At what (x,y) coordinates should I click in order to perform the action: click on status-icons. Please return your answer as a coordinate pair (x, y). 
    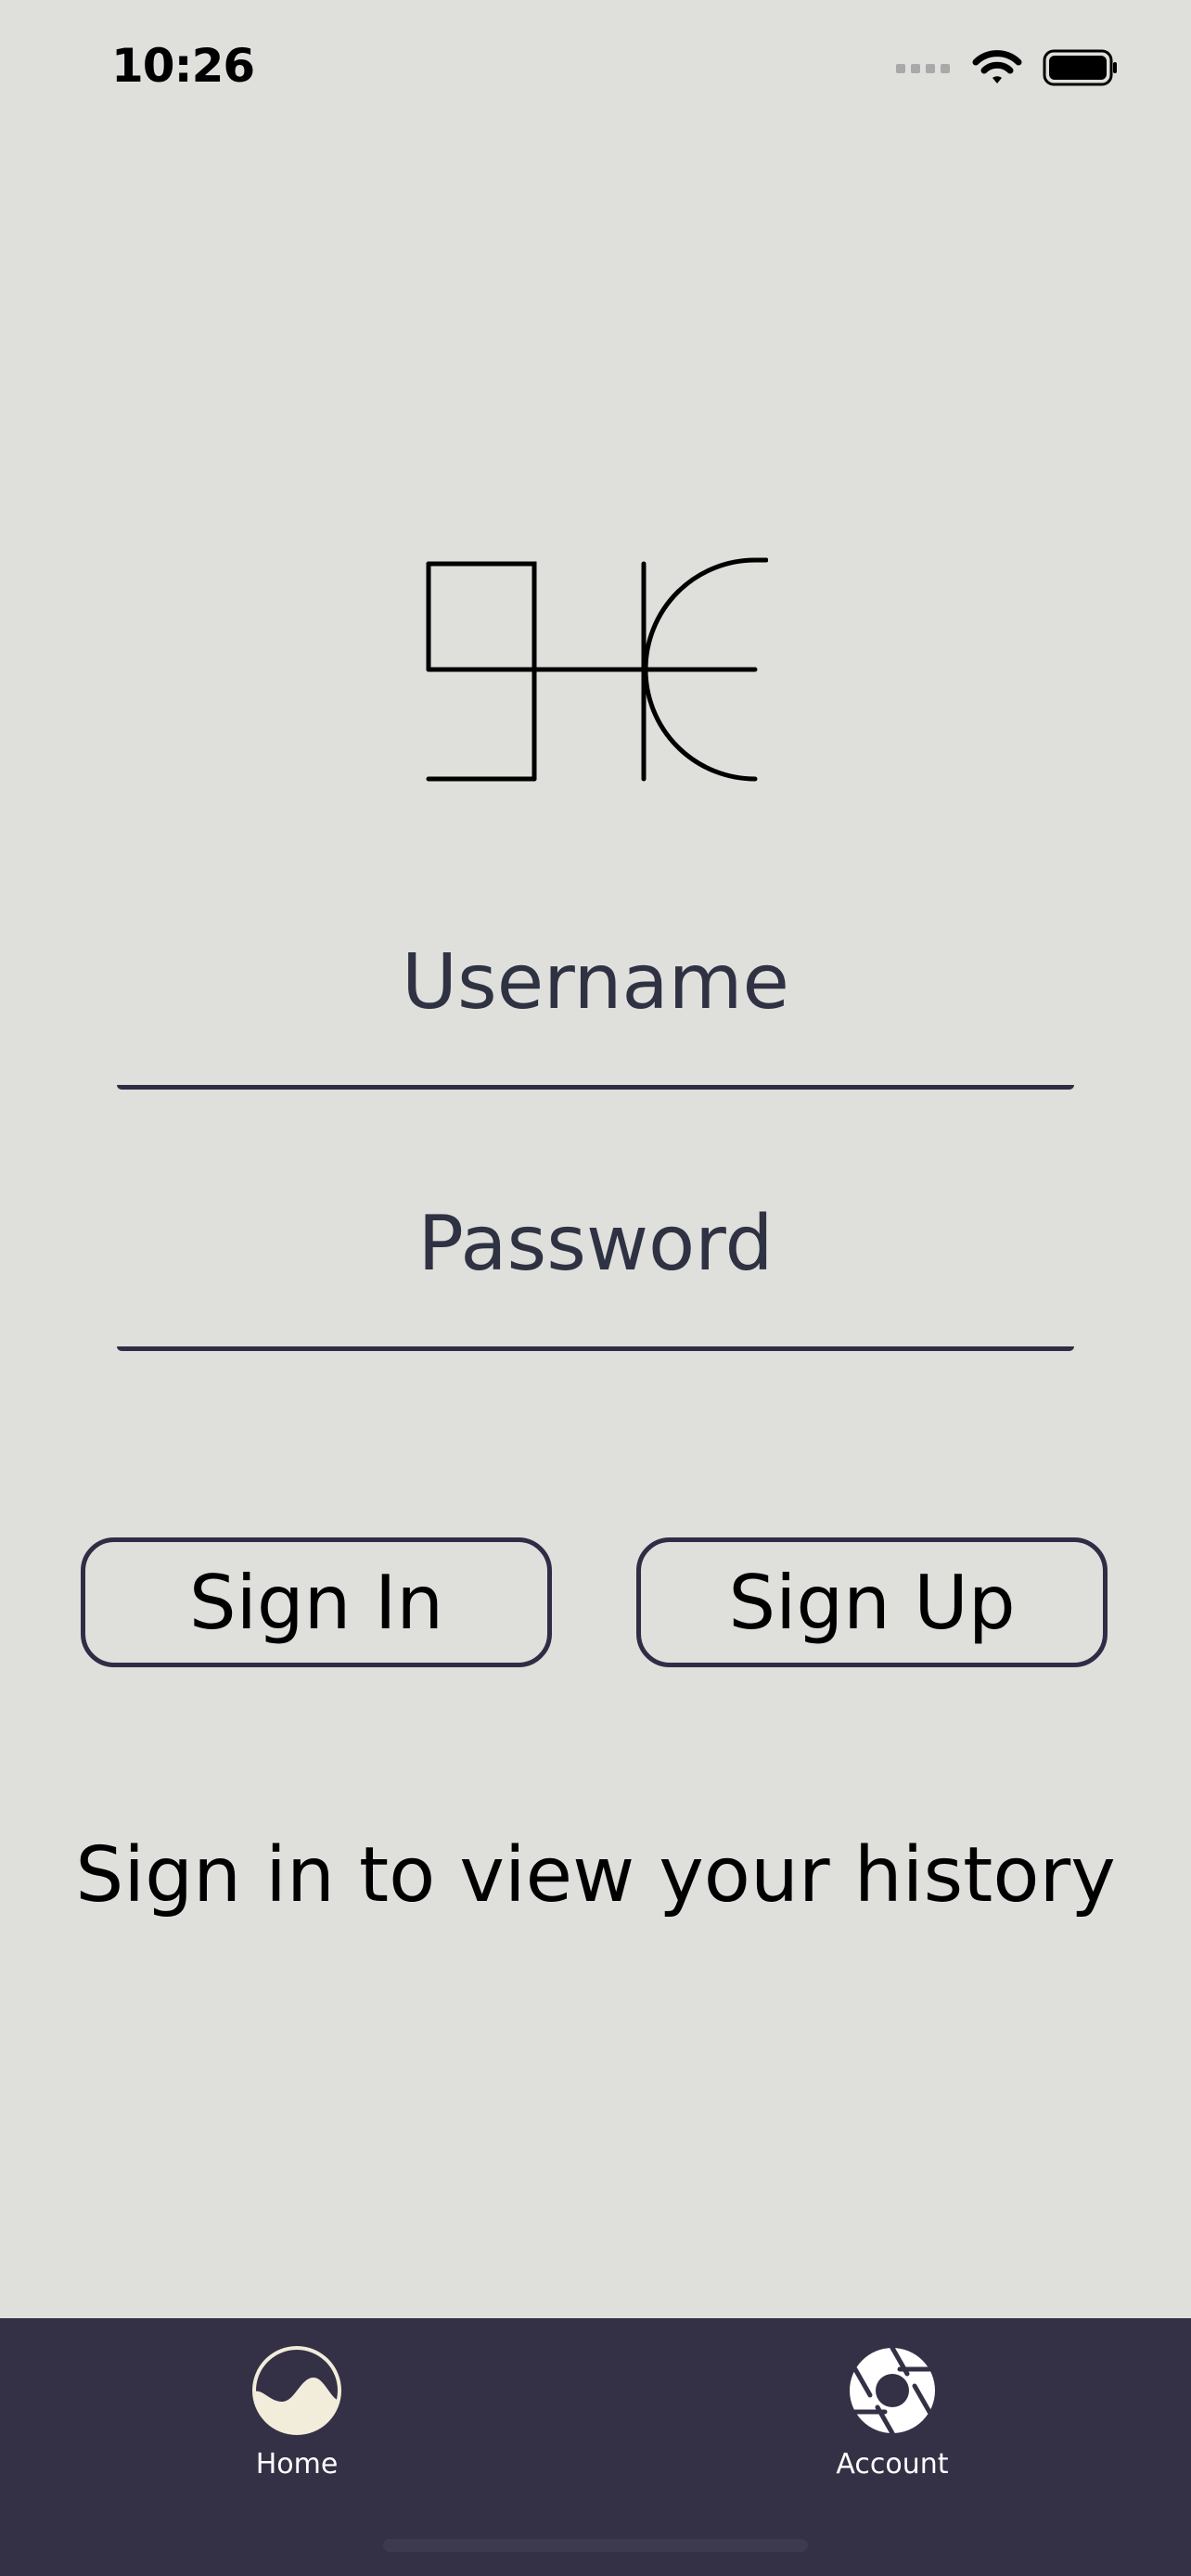
    Looking at the image, I should click on (1007, 68).